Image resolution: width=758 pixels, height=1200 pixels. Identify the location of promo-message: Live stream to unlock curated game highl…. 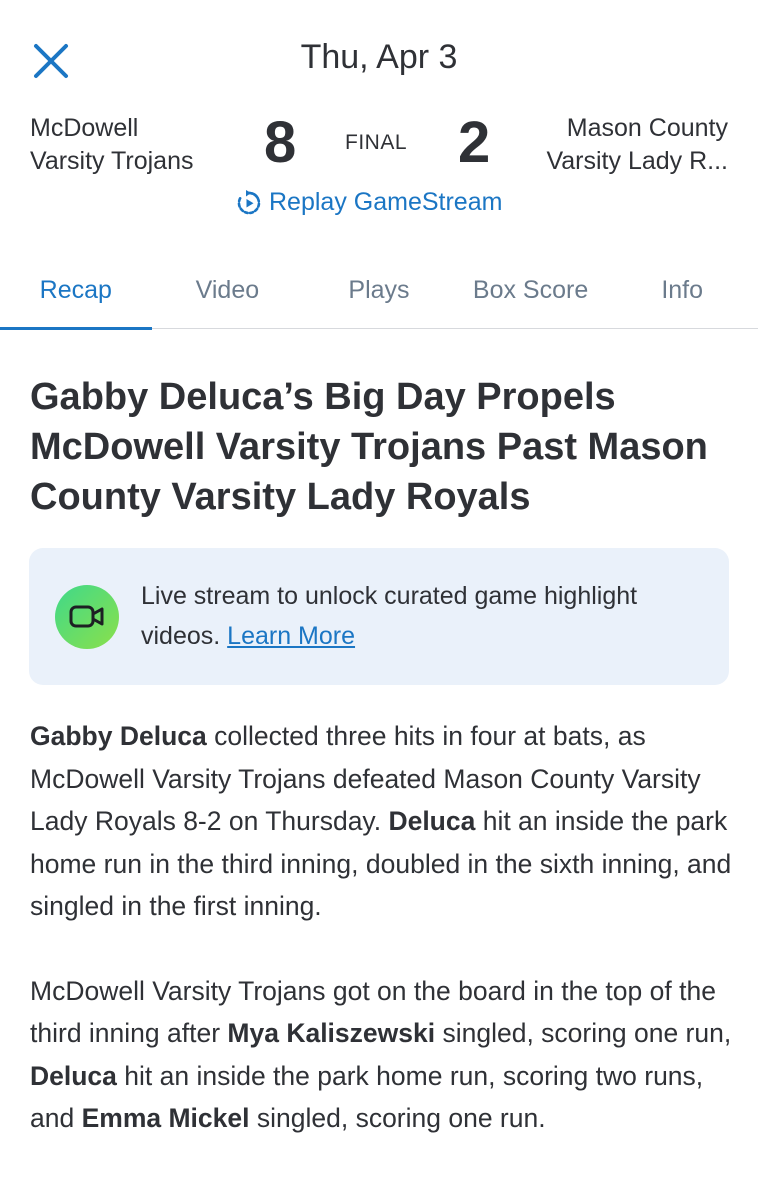
(389, 616).